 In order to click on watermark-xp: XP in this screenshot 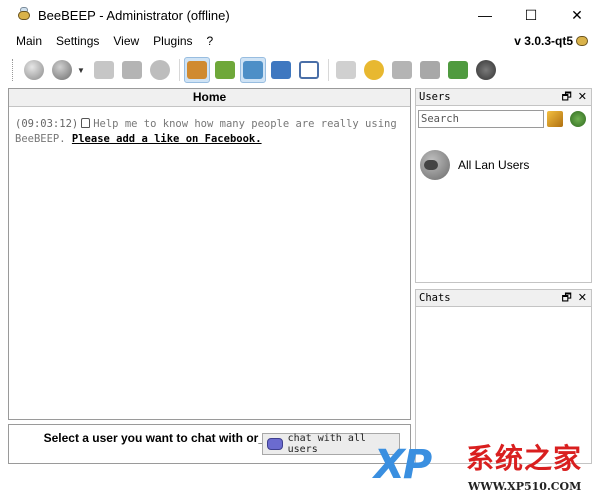, I will do `click(403, 465)`.